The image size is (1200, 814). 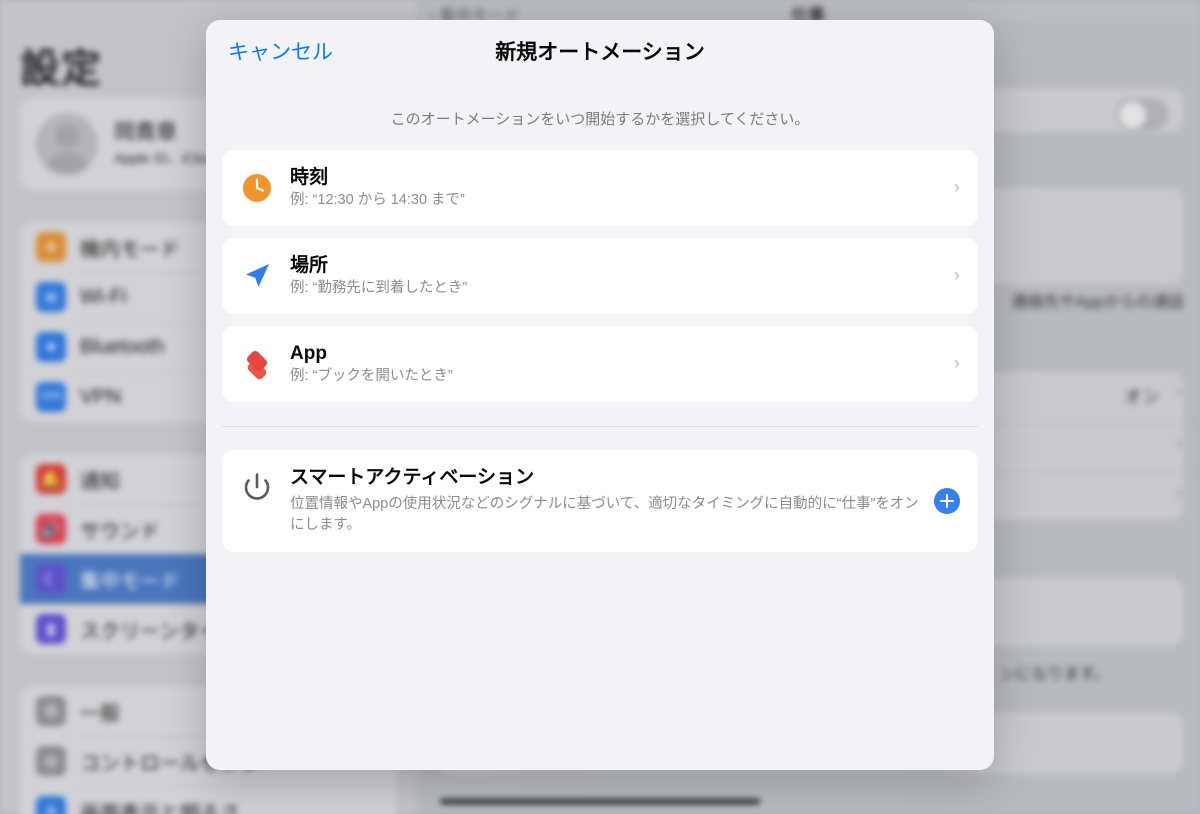 What do you see at coordinates (309, 177) in the screenshot?
I see `trigger-option-title: 時刻` at bounding box center [309, 177].